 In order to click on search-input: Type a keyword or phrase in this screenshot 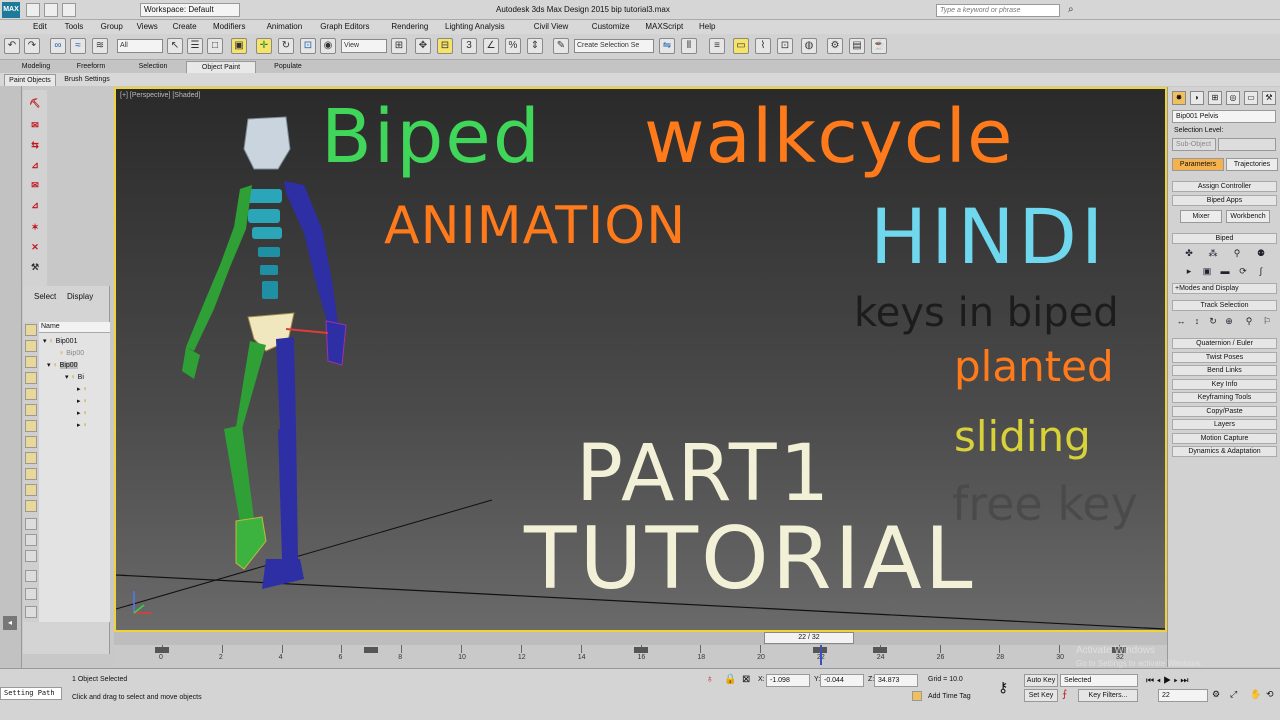, I will do `click(998, 10)`.